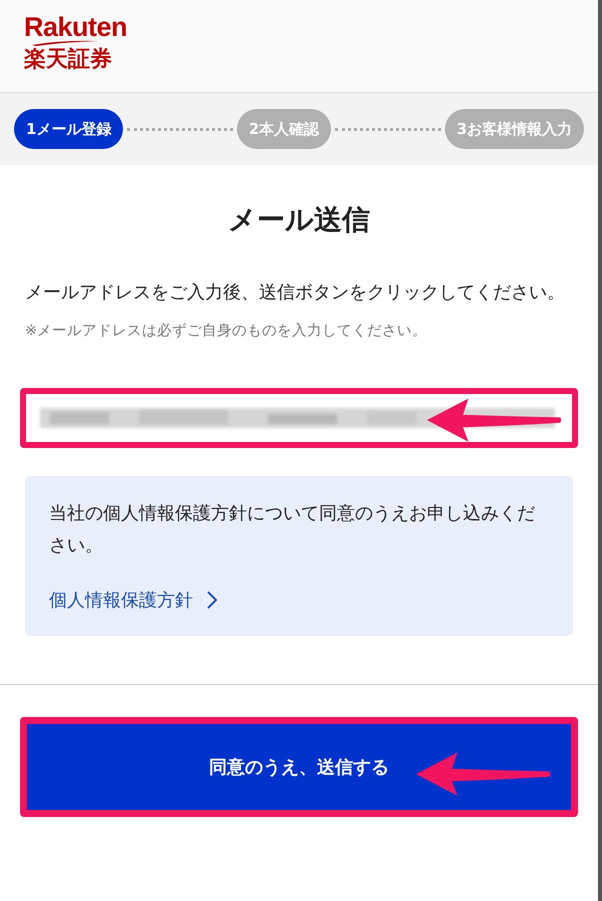 The width and height of the screenshot is (602, 901). Describe the element at coordinates (299, 767) in the screenshot. I see `submit-button: 同意のうえ、送信する` at that location.